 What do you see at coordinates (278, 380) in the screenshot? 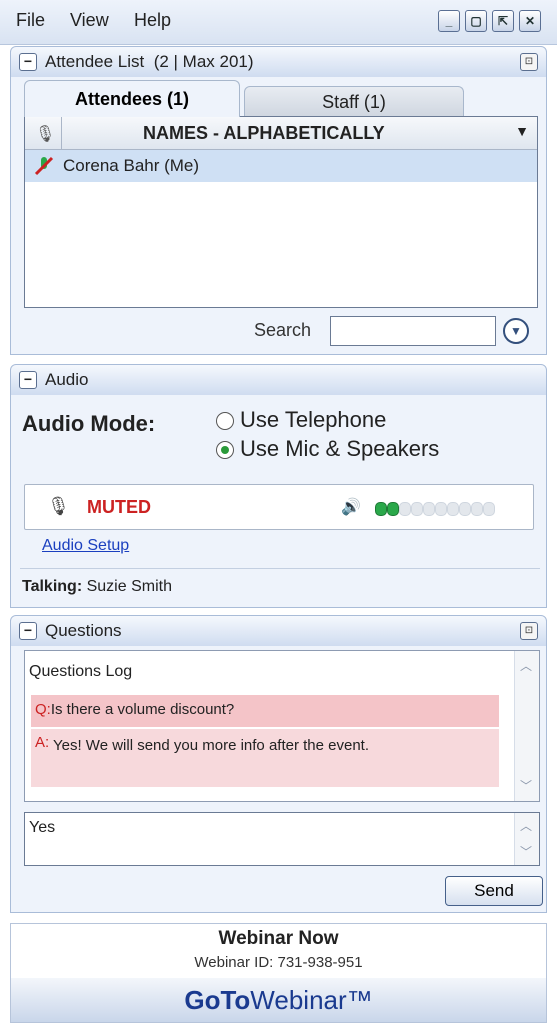
I see `audio-panel-header: − Audio` at bounding box center [278, 380].